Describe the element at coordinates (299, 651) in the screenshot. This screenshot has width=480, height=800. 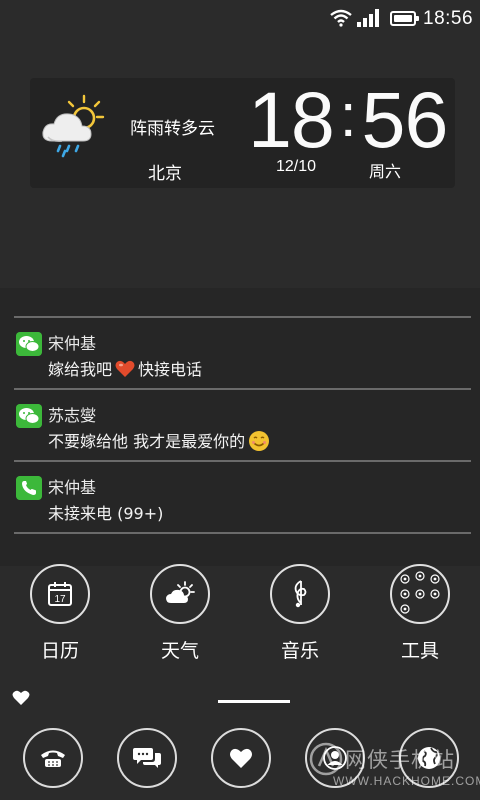
I see `app-label: 音乐` at that location.